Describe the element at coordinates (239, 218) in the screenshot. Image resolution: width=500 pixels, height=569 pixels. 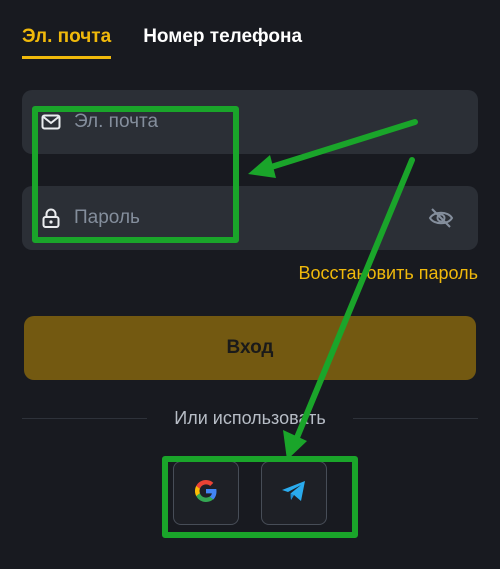
I see `password-input` at that location.